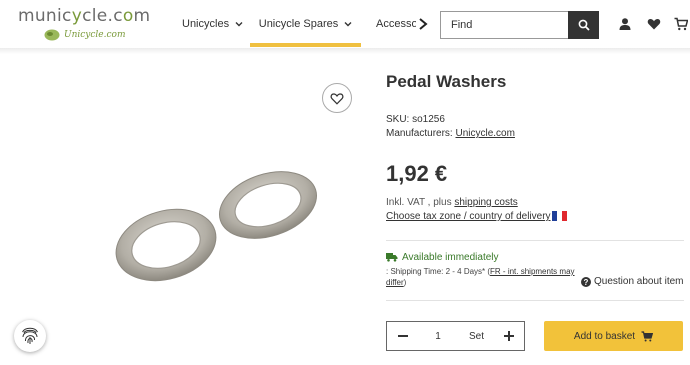  Describe the element at coordinates (604, 336) in the screenshot. I see `add-to-basket-label: Add to basket` at that location.